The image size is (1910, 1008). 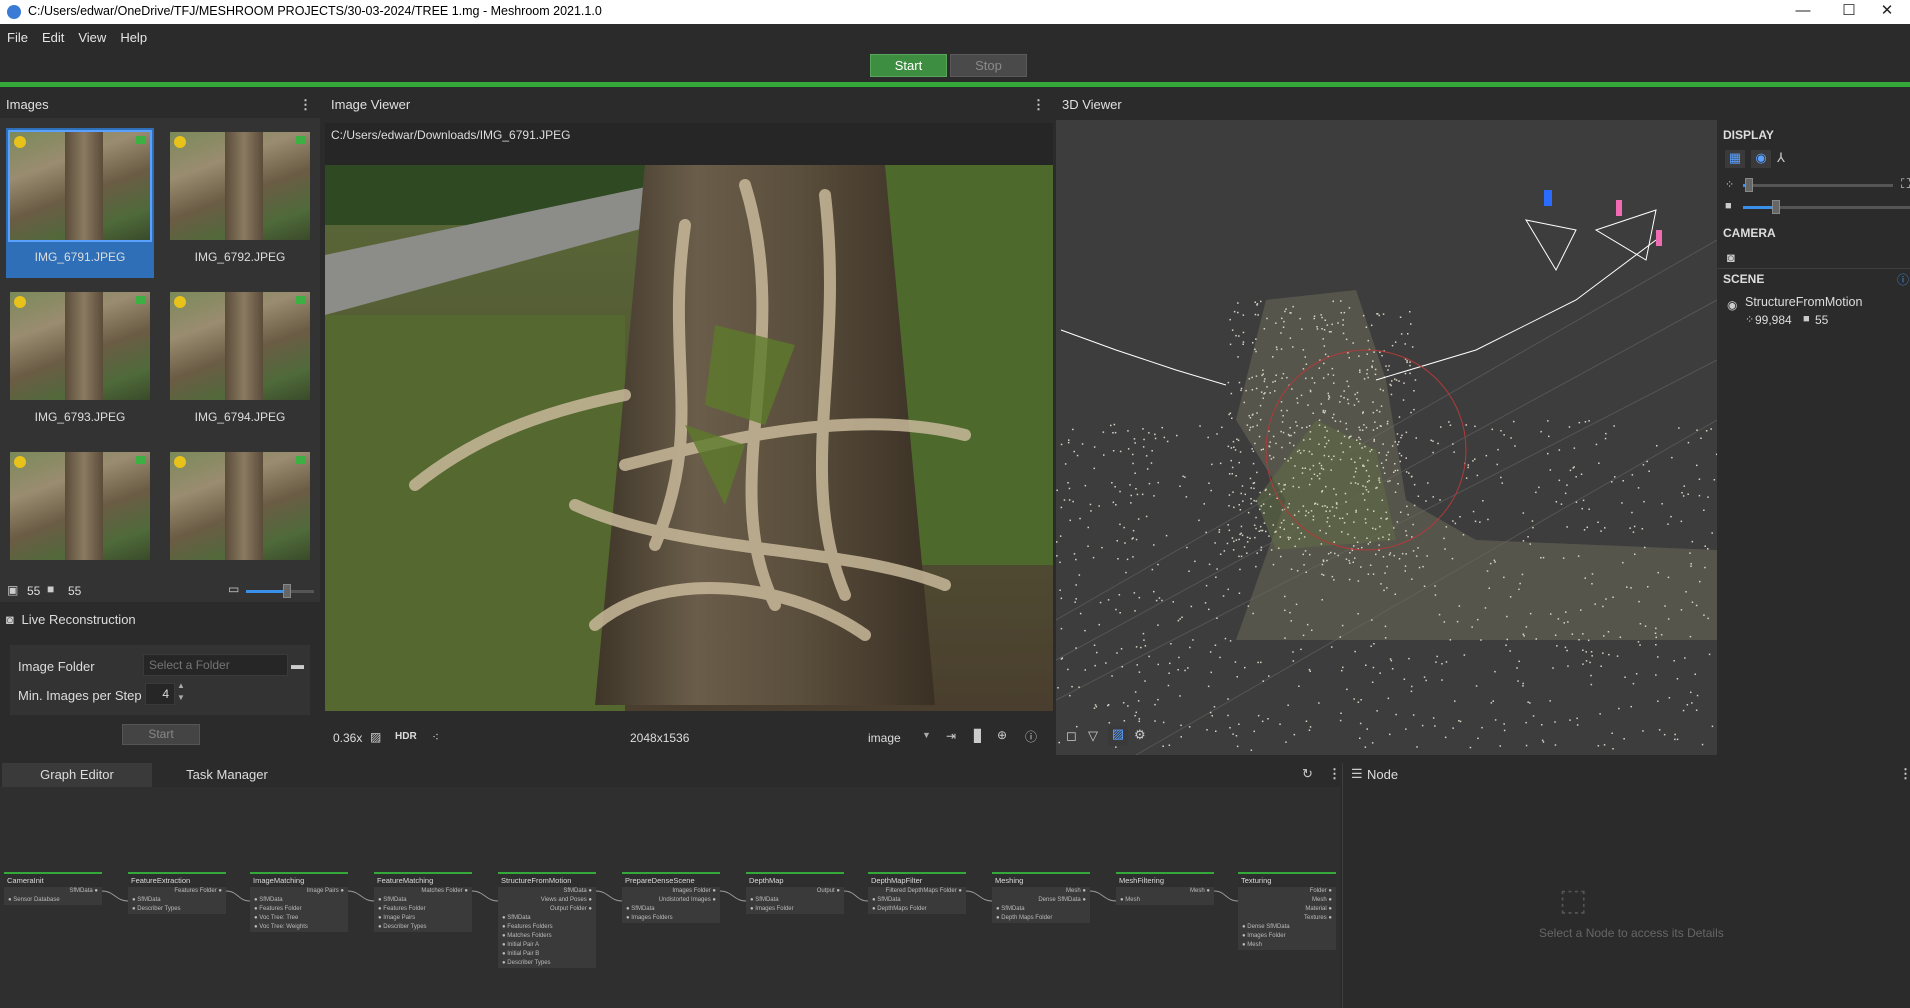 I want to click on node-output-port: Output Folder ●, so click(x=547, y=909).